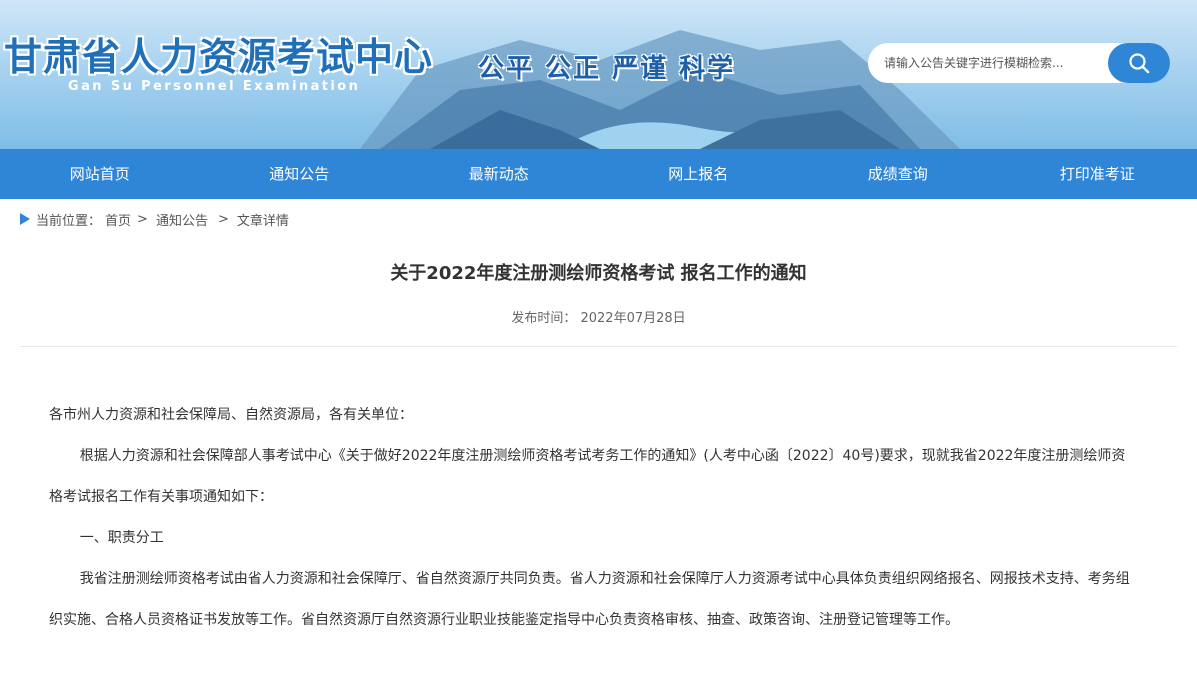 This screenshot has height=691, width=1197. I want to click on publish-date: 发布时间： 2022年07月28日, so click(598, 316).